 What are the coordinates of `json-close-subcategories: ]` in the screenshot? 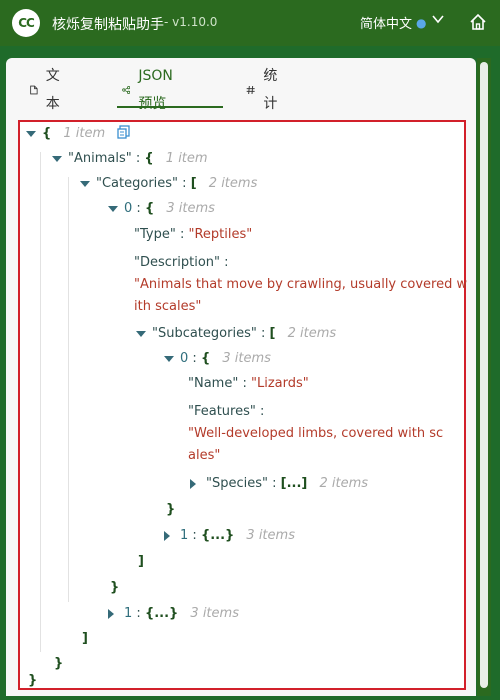 It's located at (141, 561).